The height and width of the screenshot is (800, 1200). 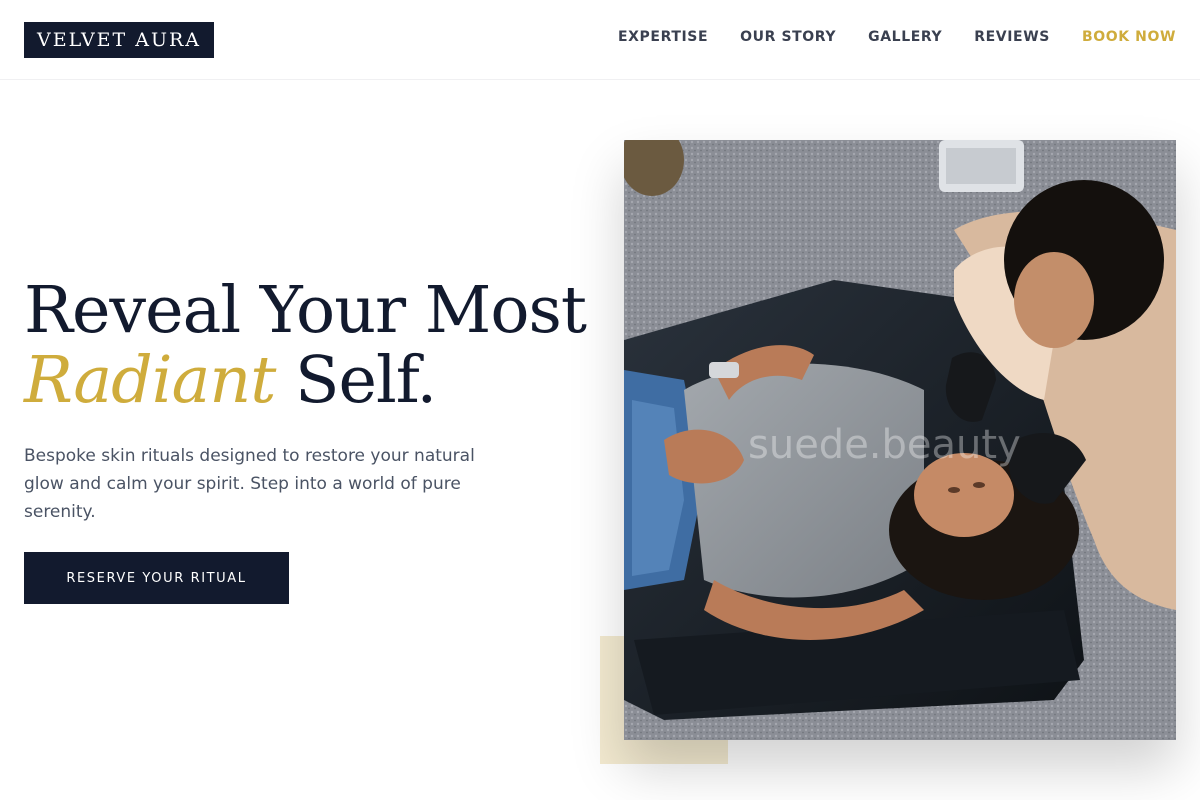 What do you see at coordinates (788, 37) in the screenshot?
I see `nav-link-our-story: OUR STORY` at bounding box center [788, 37].